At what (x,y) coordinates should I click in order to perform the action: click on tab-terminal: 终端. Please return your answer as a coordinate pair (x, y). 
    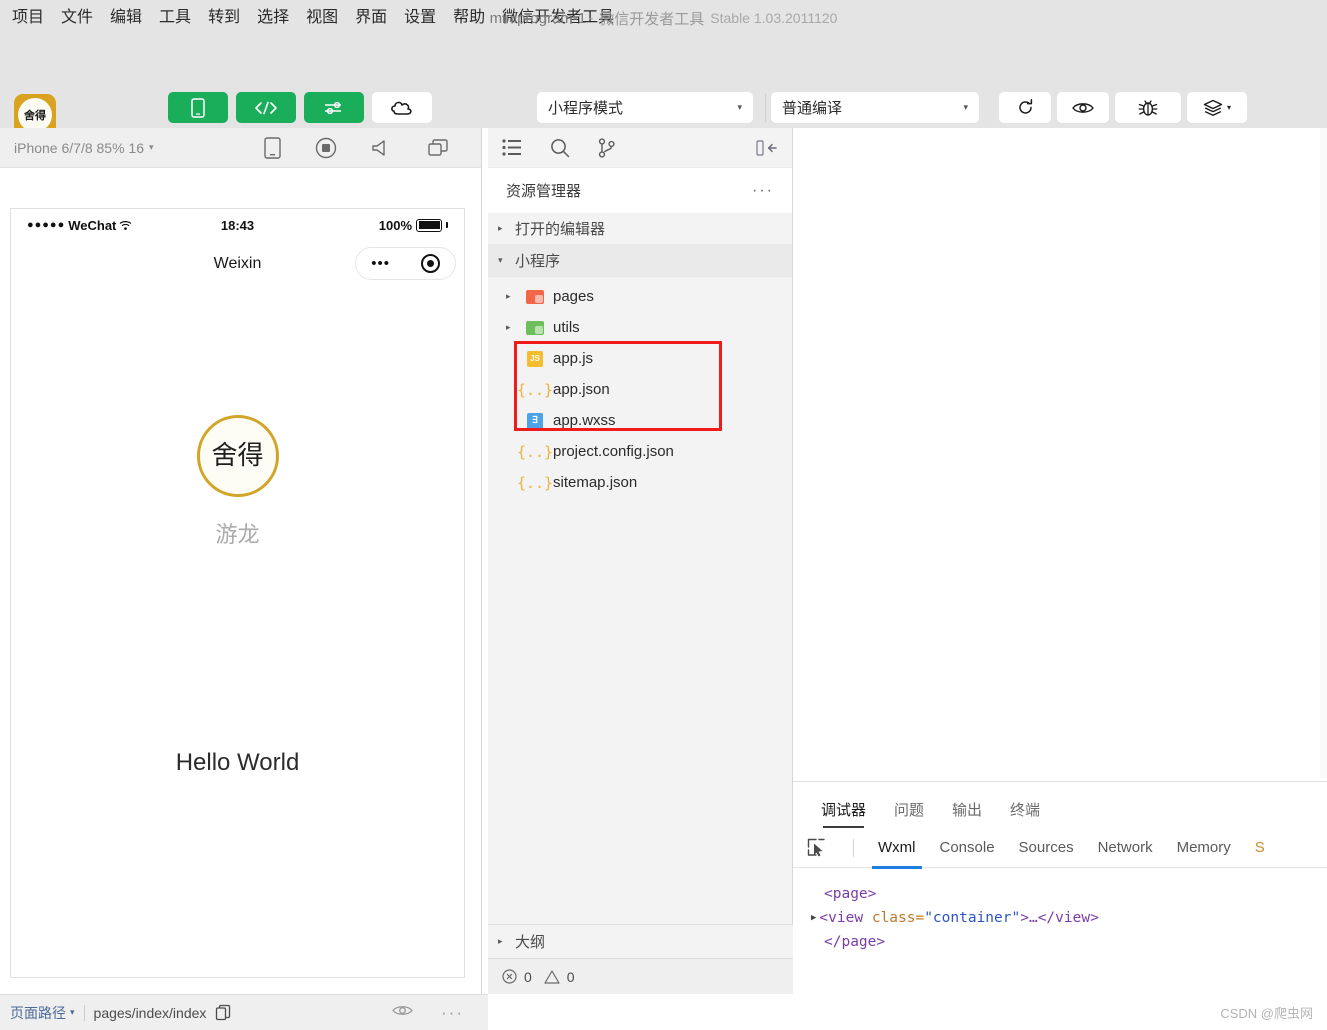
    Looking at the image, I should click on (1025, 813).